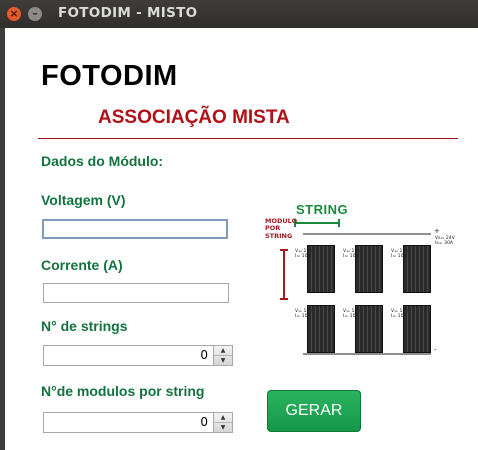  I want to click on modules-spin-buttons: ▲ ▼, so click(222, 422).